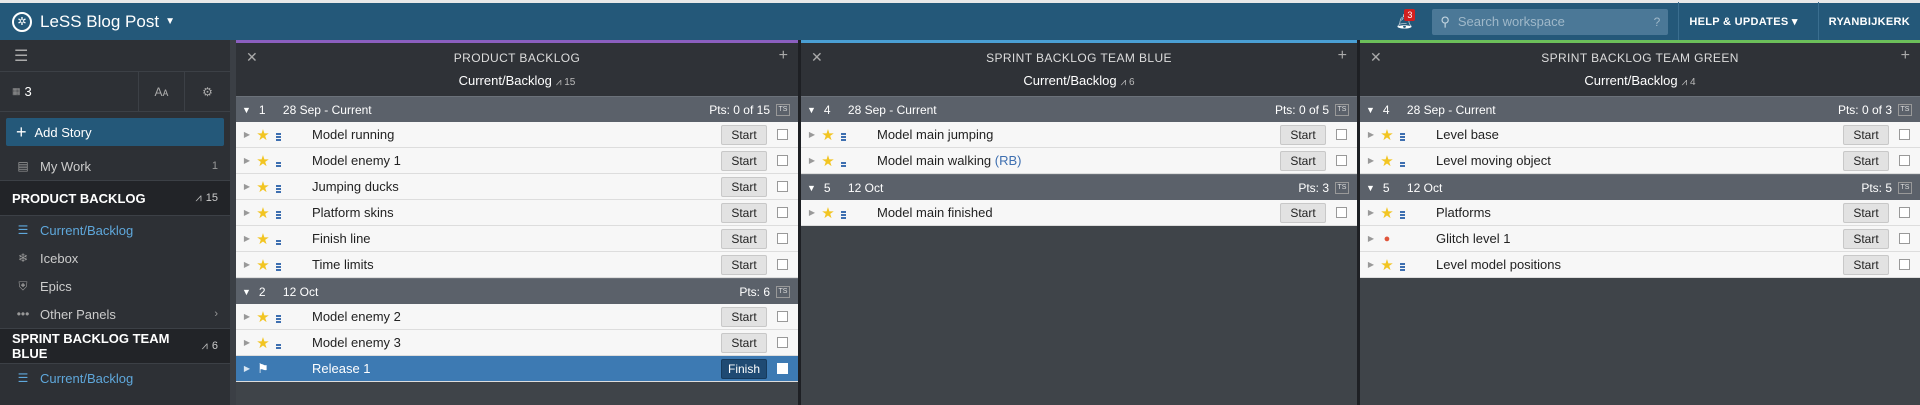 This screenshot has height=405, width=1920. I want to click on story-label: (RB), so click(1008, 160).